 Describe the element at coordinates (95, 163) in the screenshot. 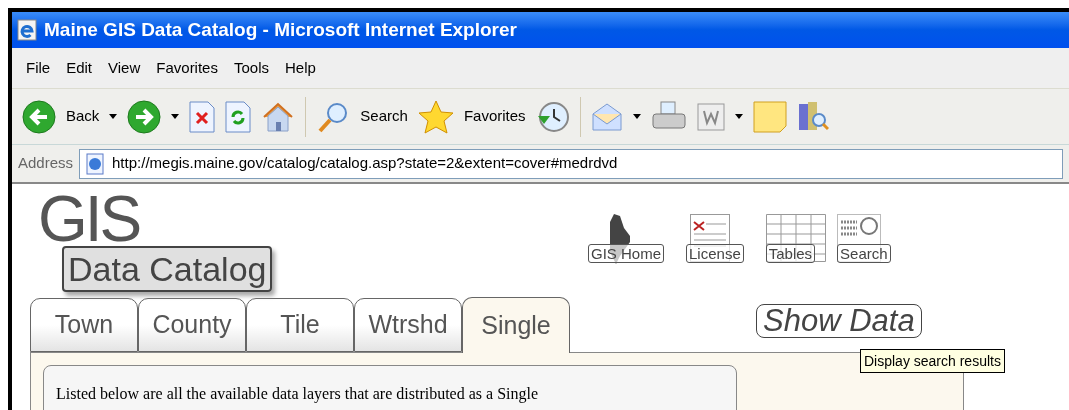

I see `page-icon` at that location.